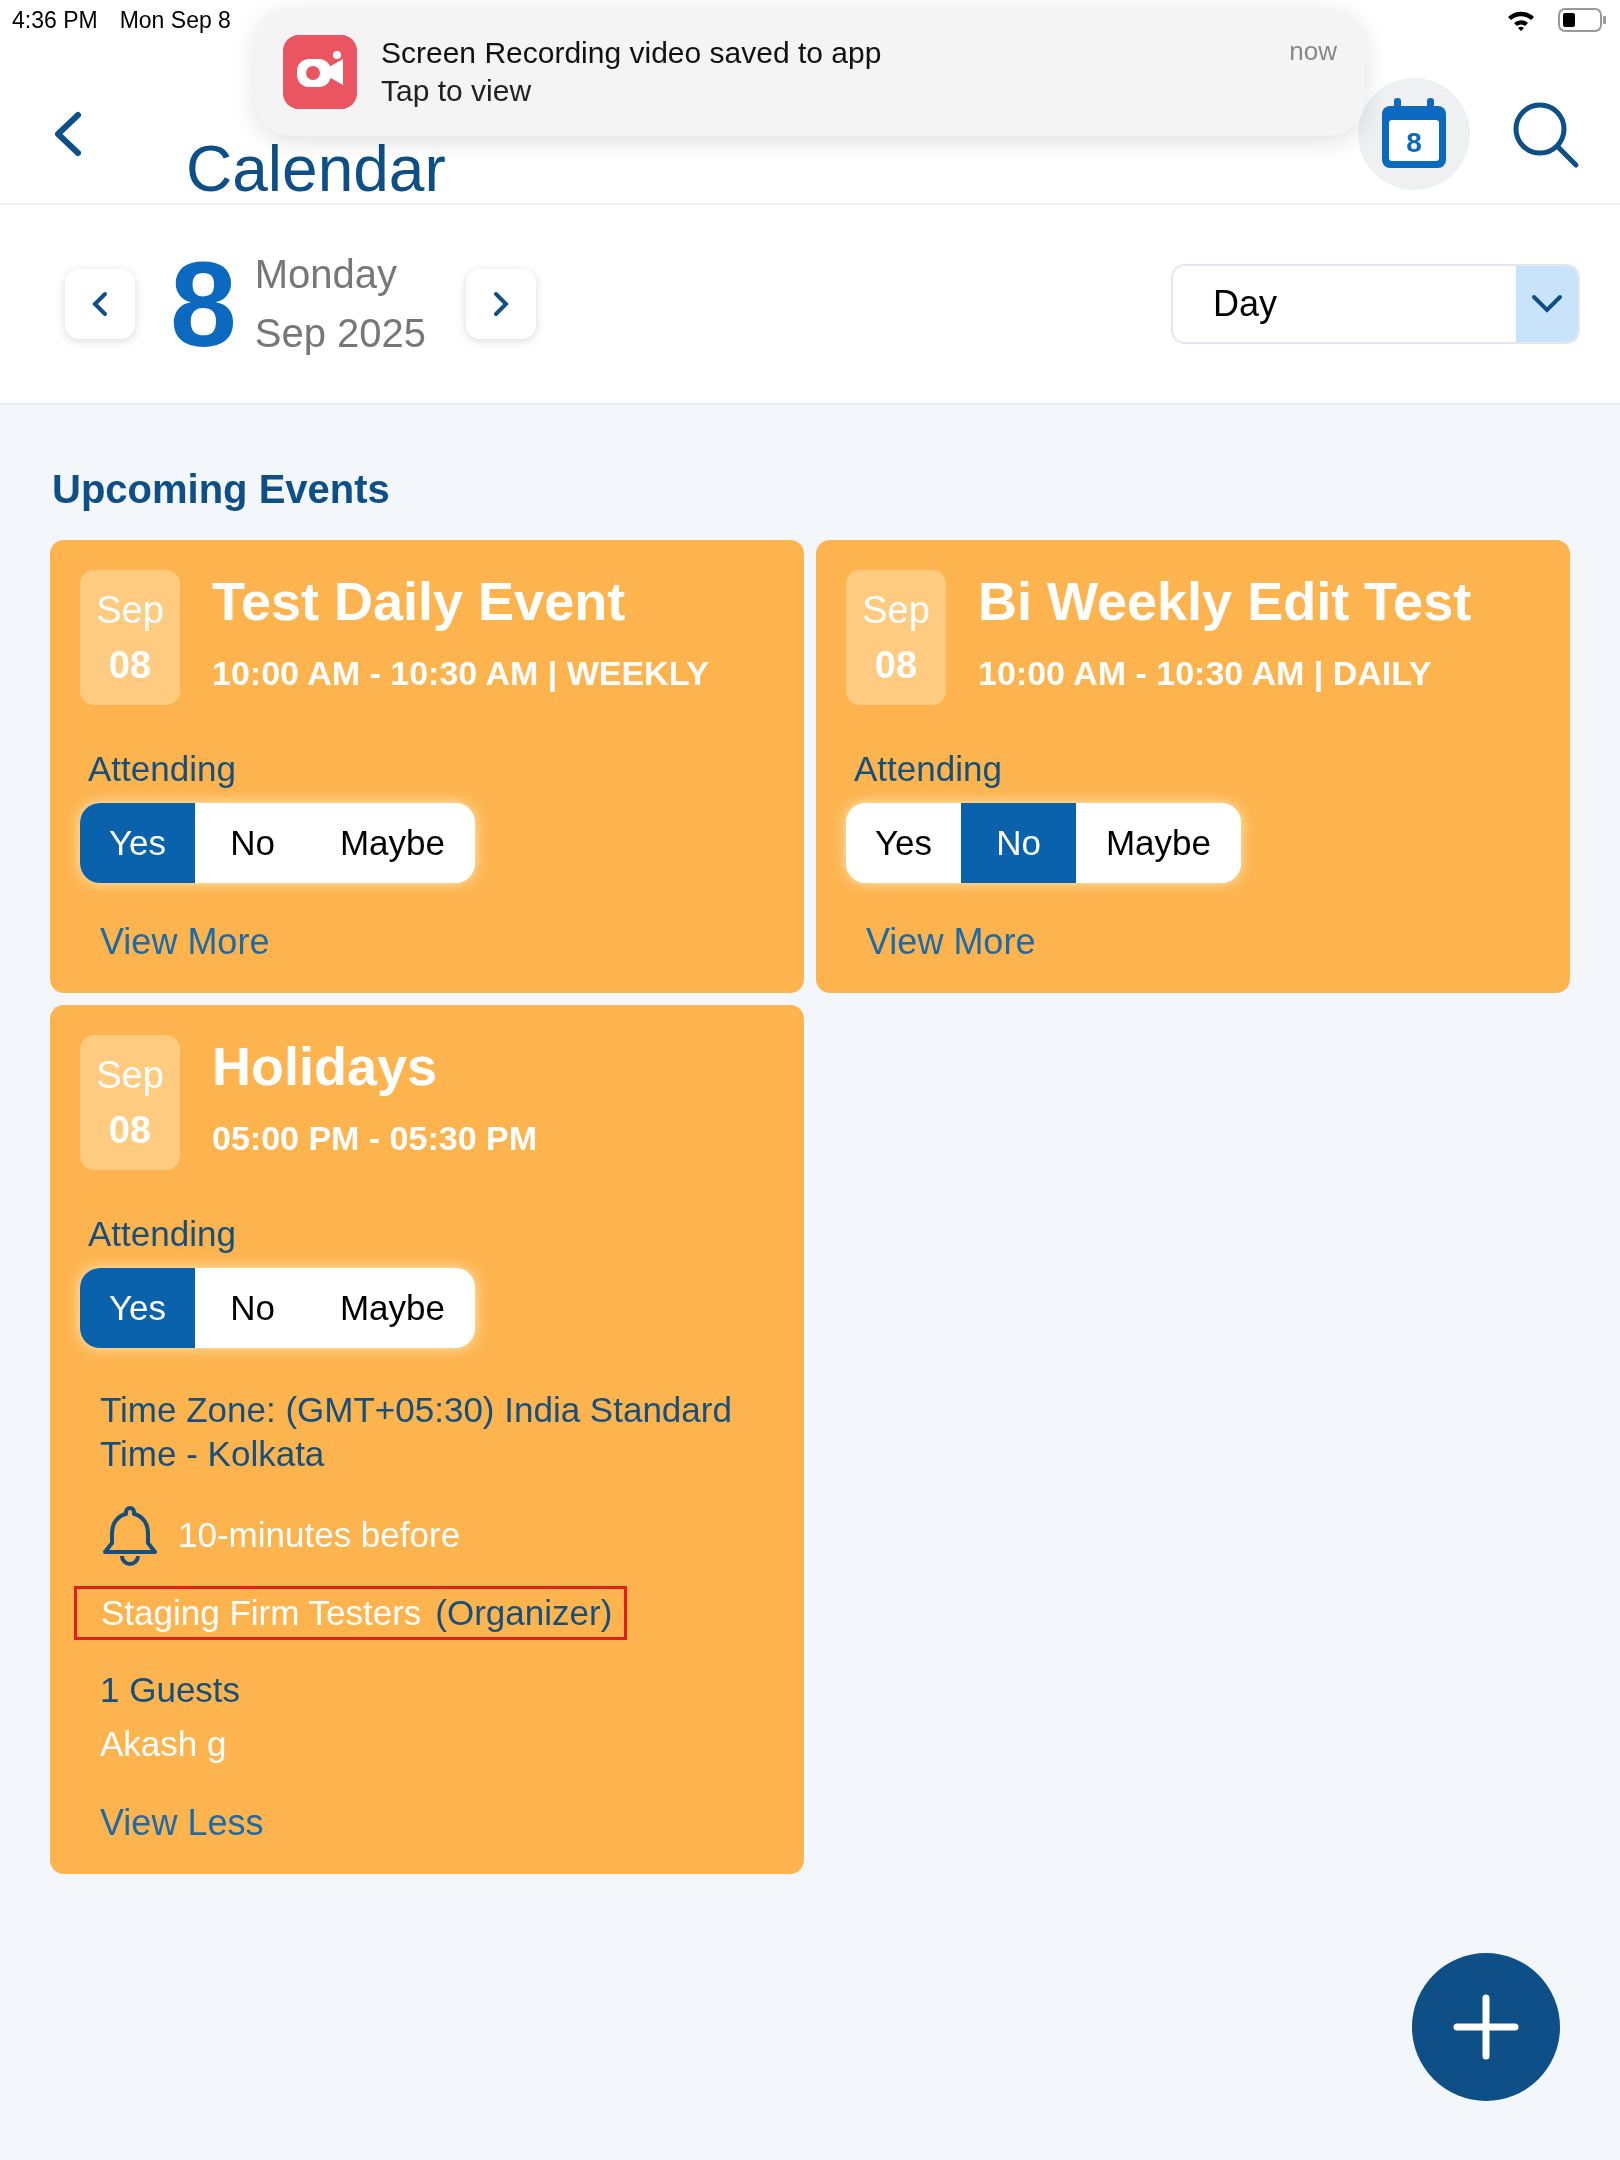 This screenshot has width=1620, height=2160. What do you see at coordinates (203, 304) in the screenshot?
I see `day-number: 8` at bounding box center [203, 304].